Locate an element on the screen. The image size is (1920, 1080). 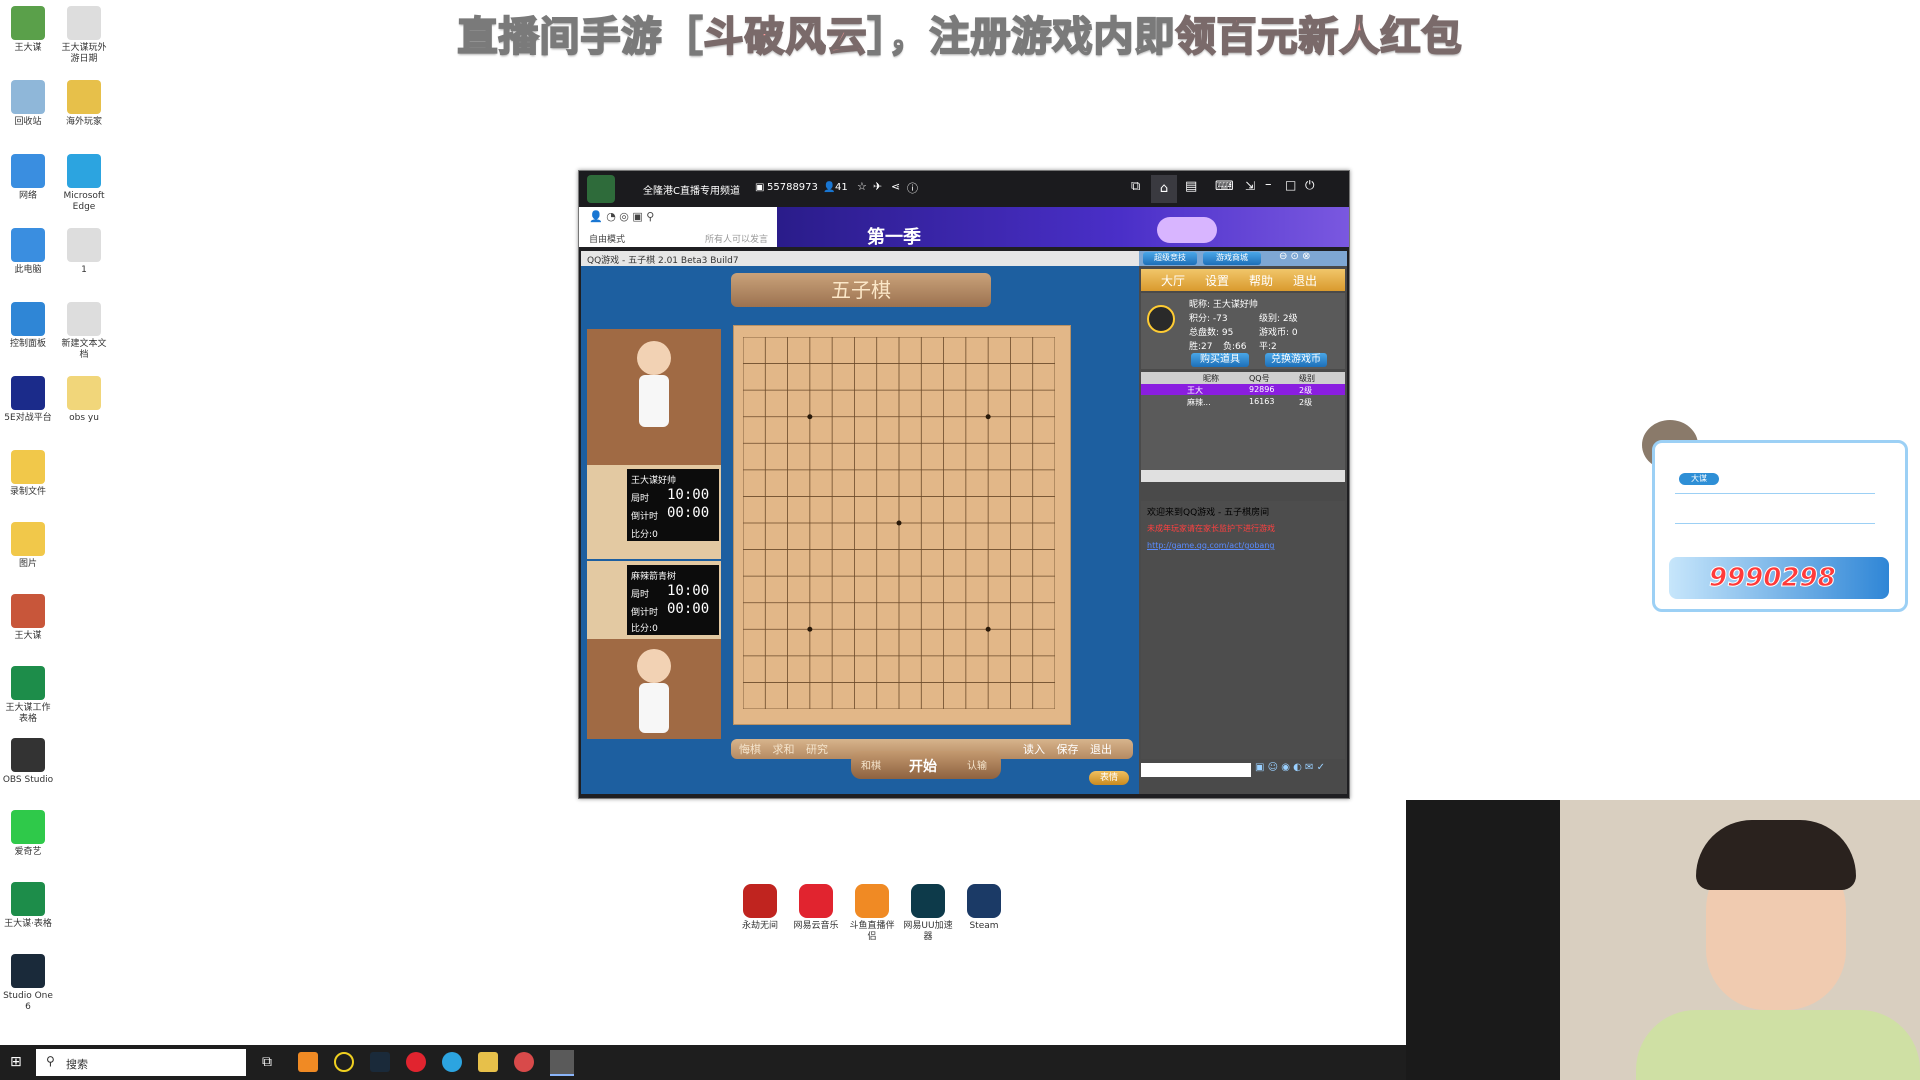
player-row-level: 2级 is located at coordinates (1306, 390).